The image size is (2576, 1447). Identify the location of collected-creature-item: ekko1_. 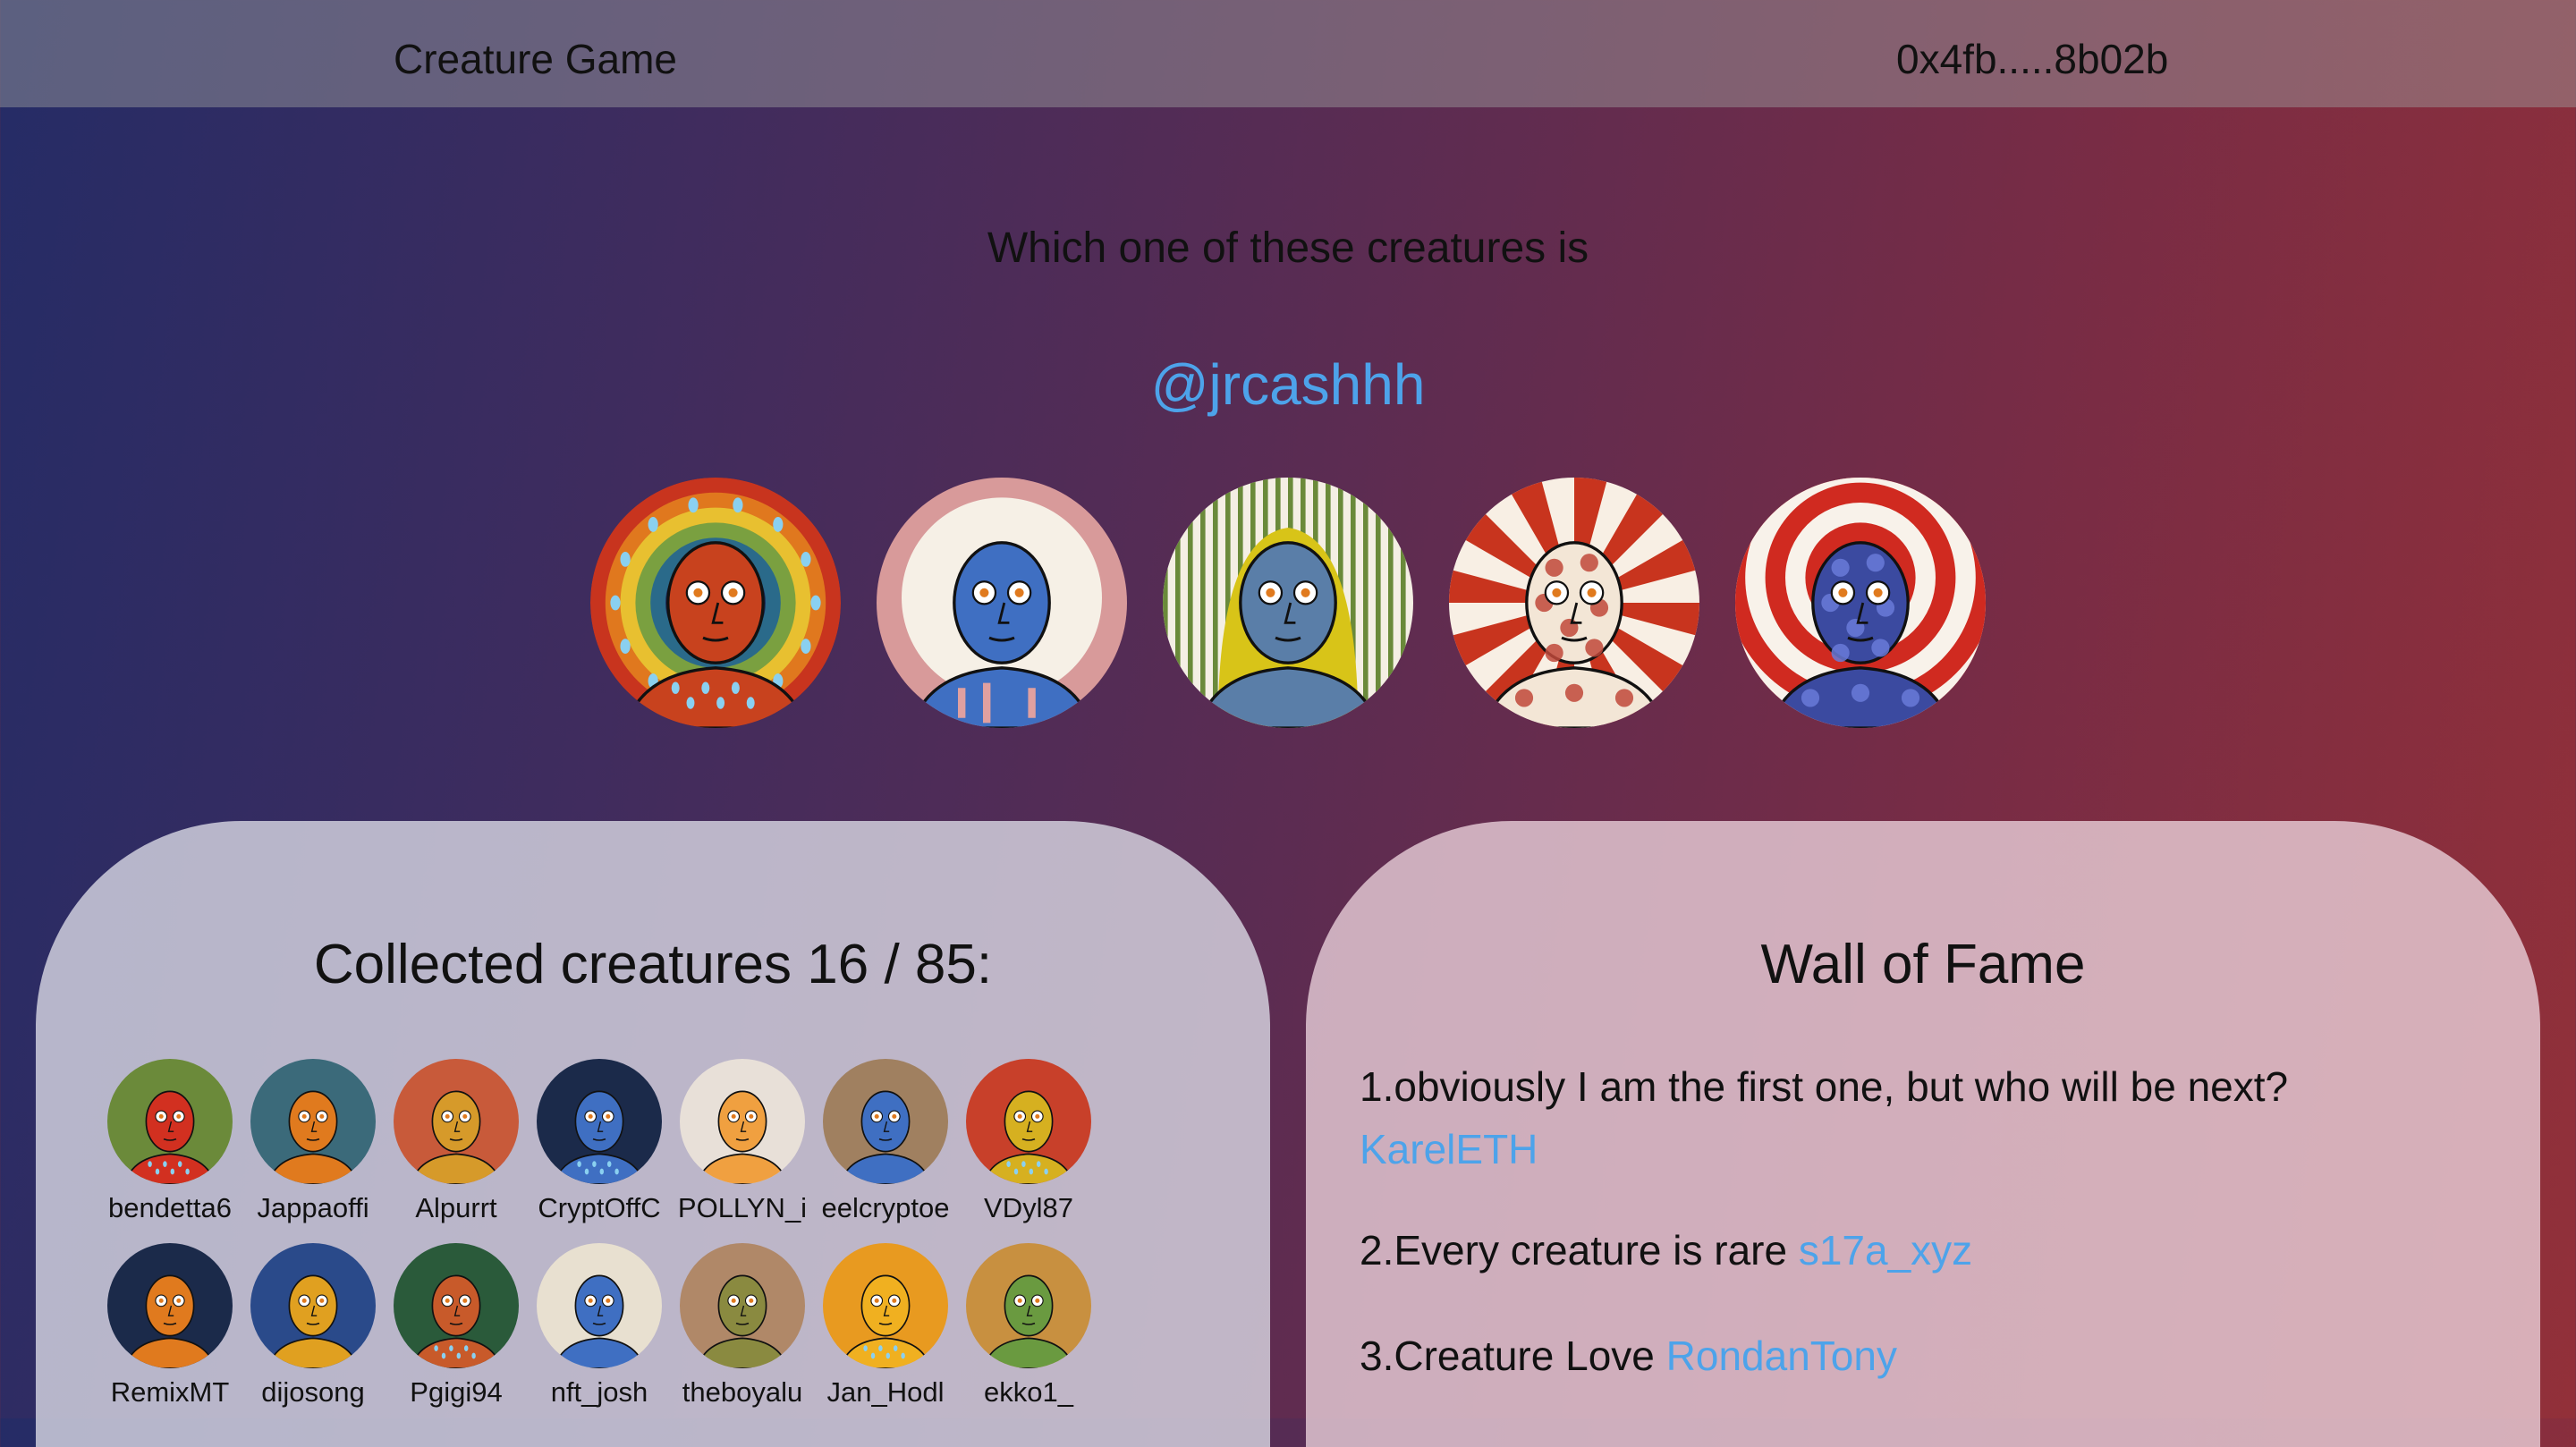
(1028, 1326).